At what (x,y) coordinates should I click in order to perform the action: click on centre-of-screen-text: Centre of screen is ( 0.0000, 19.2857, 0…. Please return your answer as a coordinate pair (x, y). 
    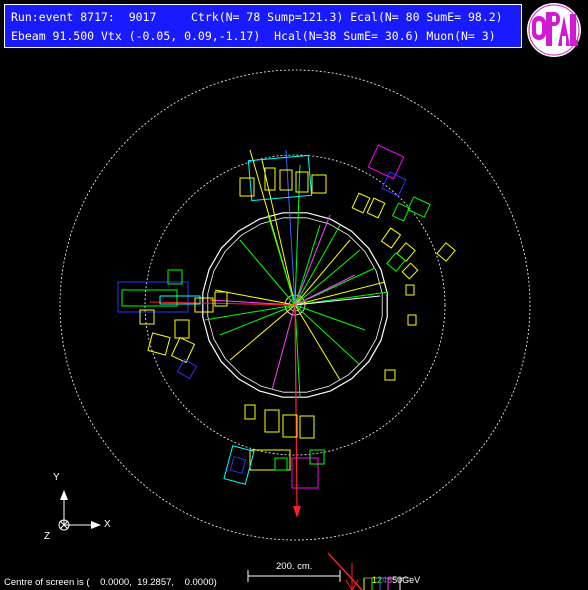
    Looking at the image, I should click on (110, 582).